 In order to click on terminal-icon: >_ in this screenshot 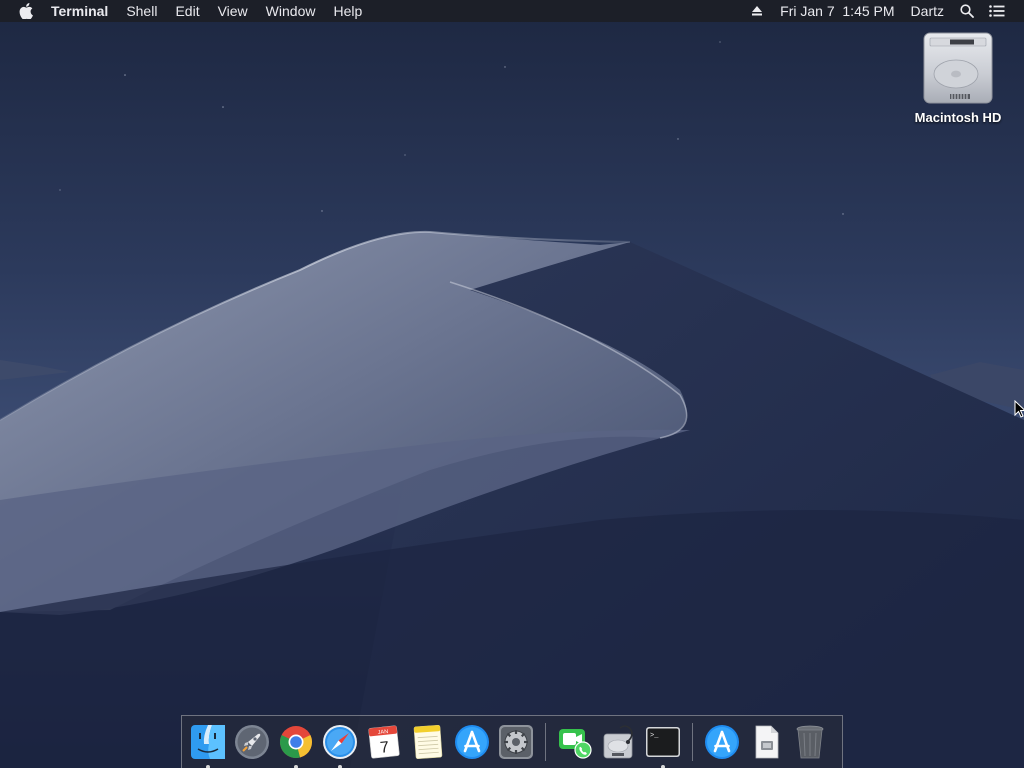, I will do `click(663, 742)`.